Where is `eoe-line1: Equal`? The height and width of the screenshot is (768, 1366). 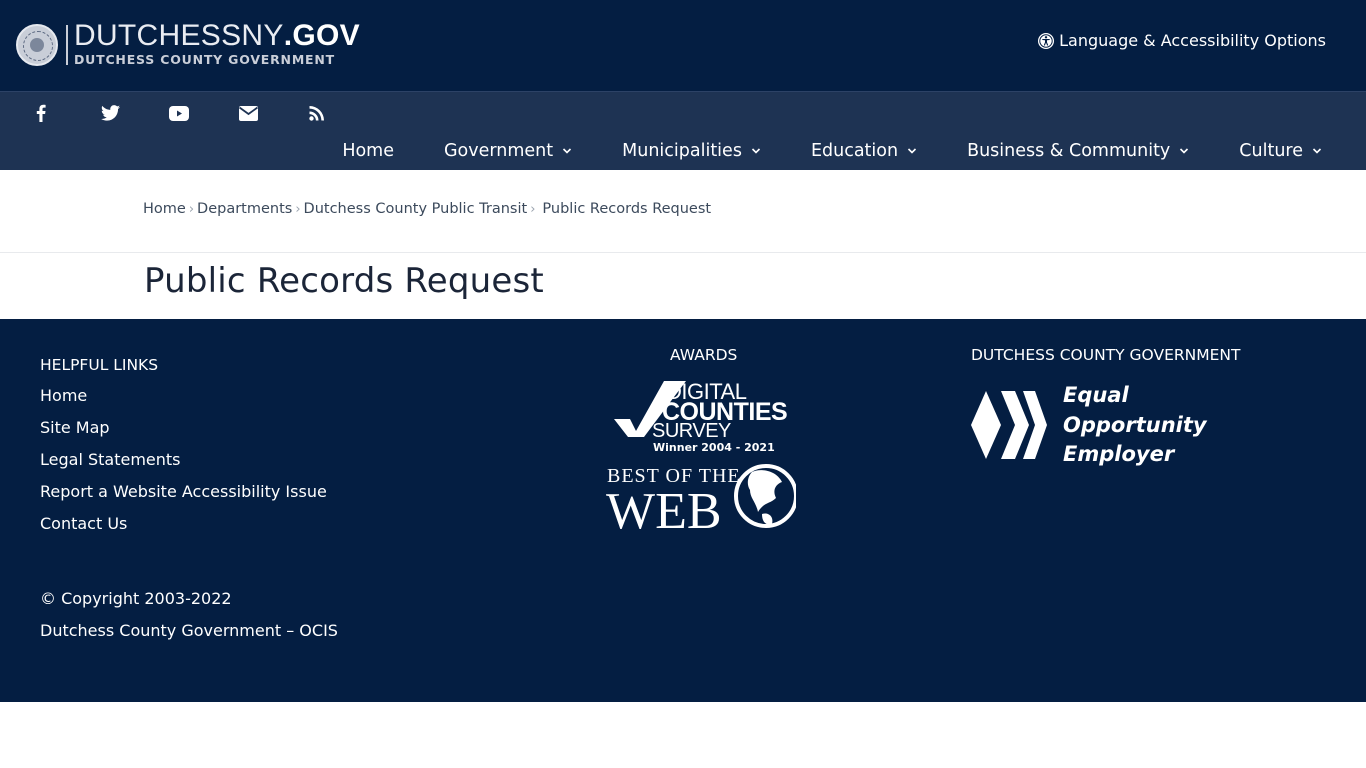 eoe-line1: Equal is located at coordinates (1096, 395).